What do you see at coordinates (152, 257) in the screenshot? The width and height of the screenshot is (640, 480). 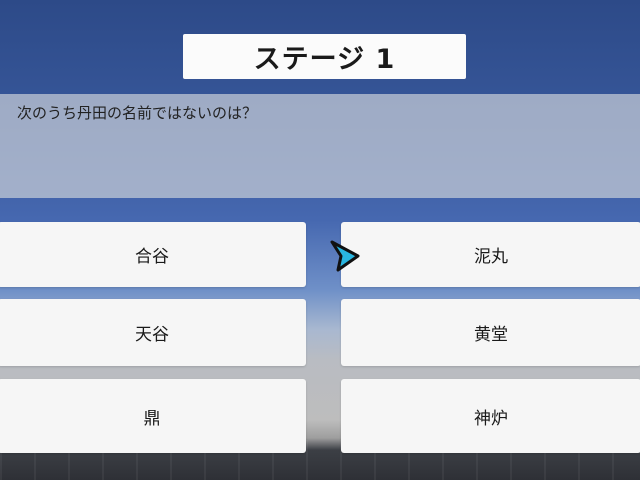 I see `answer-label: 合谷` at bounding box center [152, 257].